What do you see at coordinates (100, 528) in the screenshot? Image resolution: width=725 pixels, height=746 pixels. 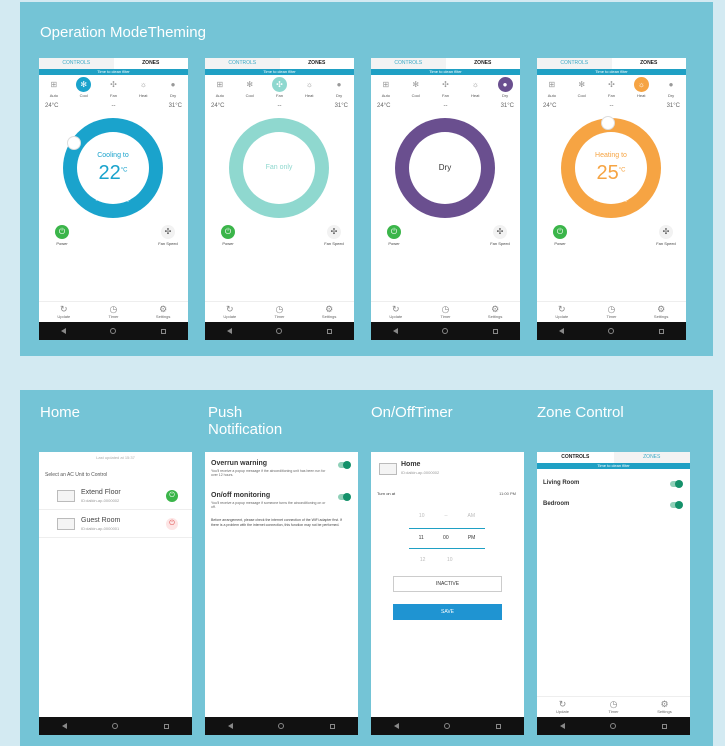 I see `unit-id: ID:daikin-ap-0000001` at bounding box center [100, 528].